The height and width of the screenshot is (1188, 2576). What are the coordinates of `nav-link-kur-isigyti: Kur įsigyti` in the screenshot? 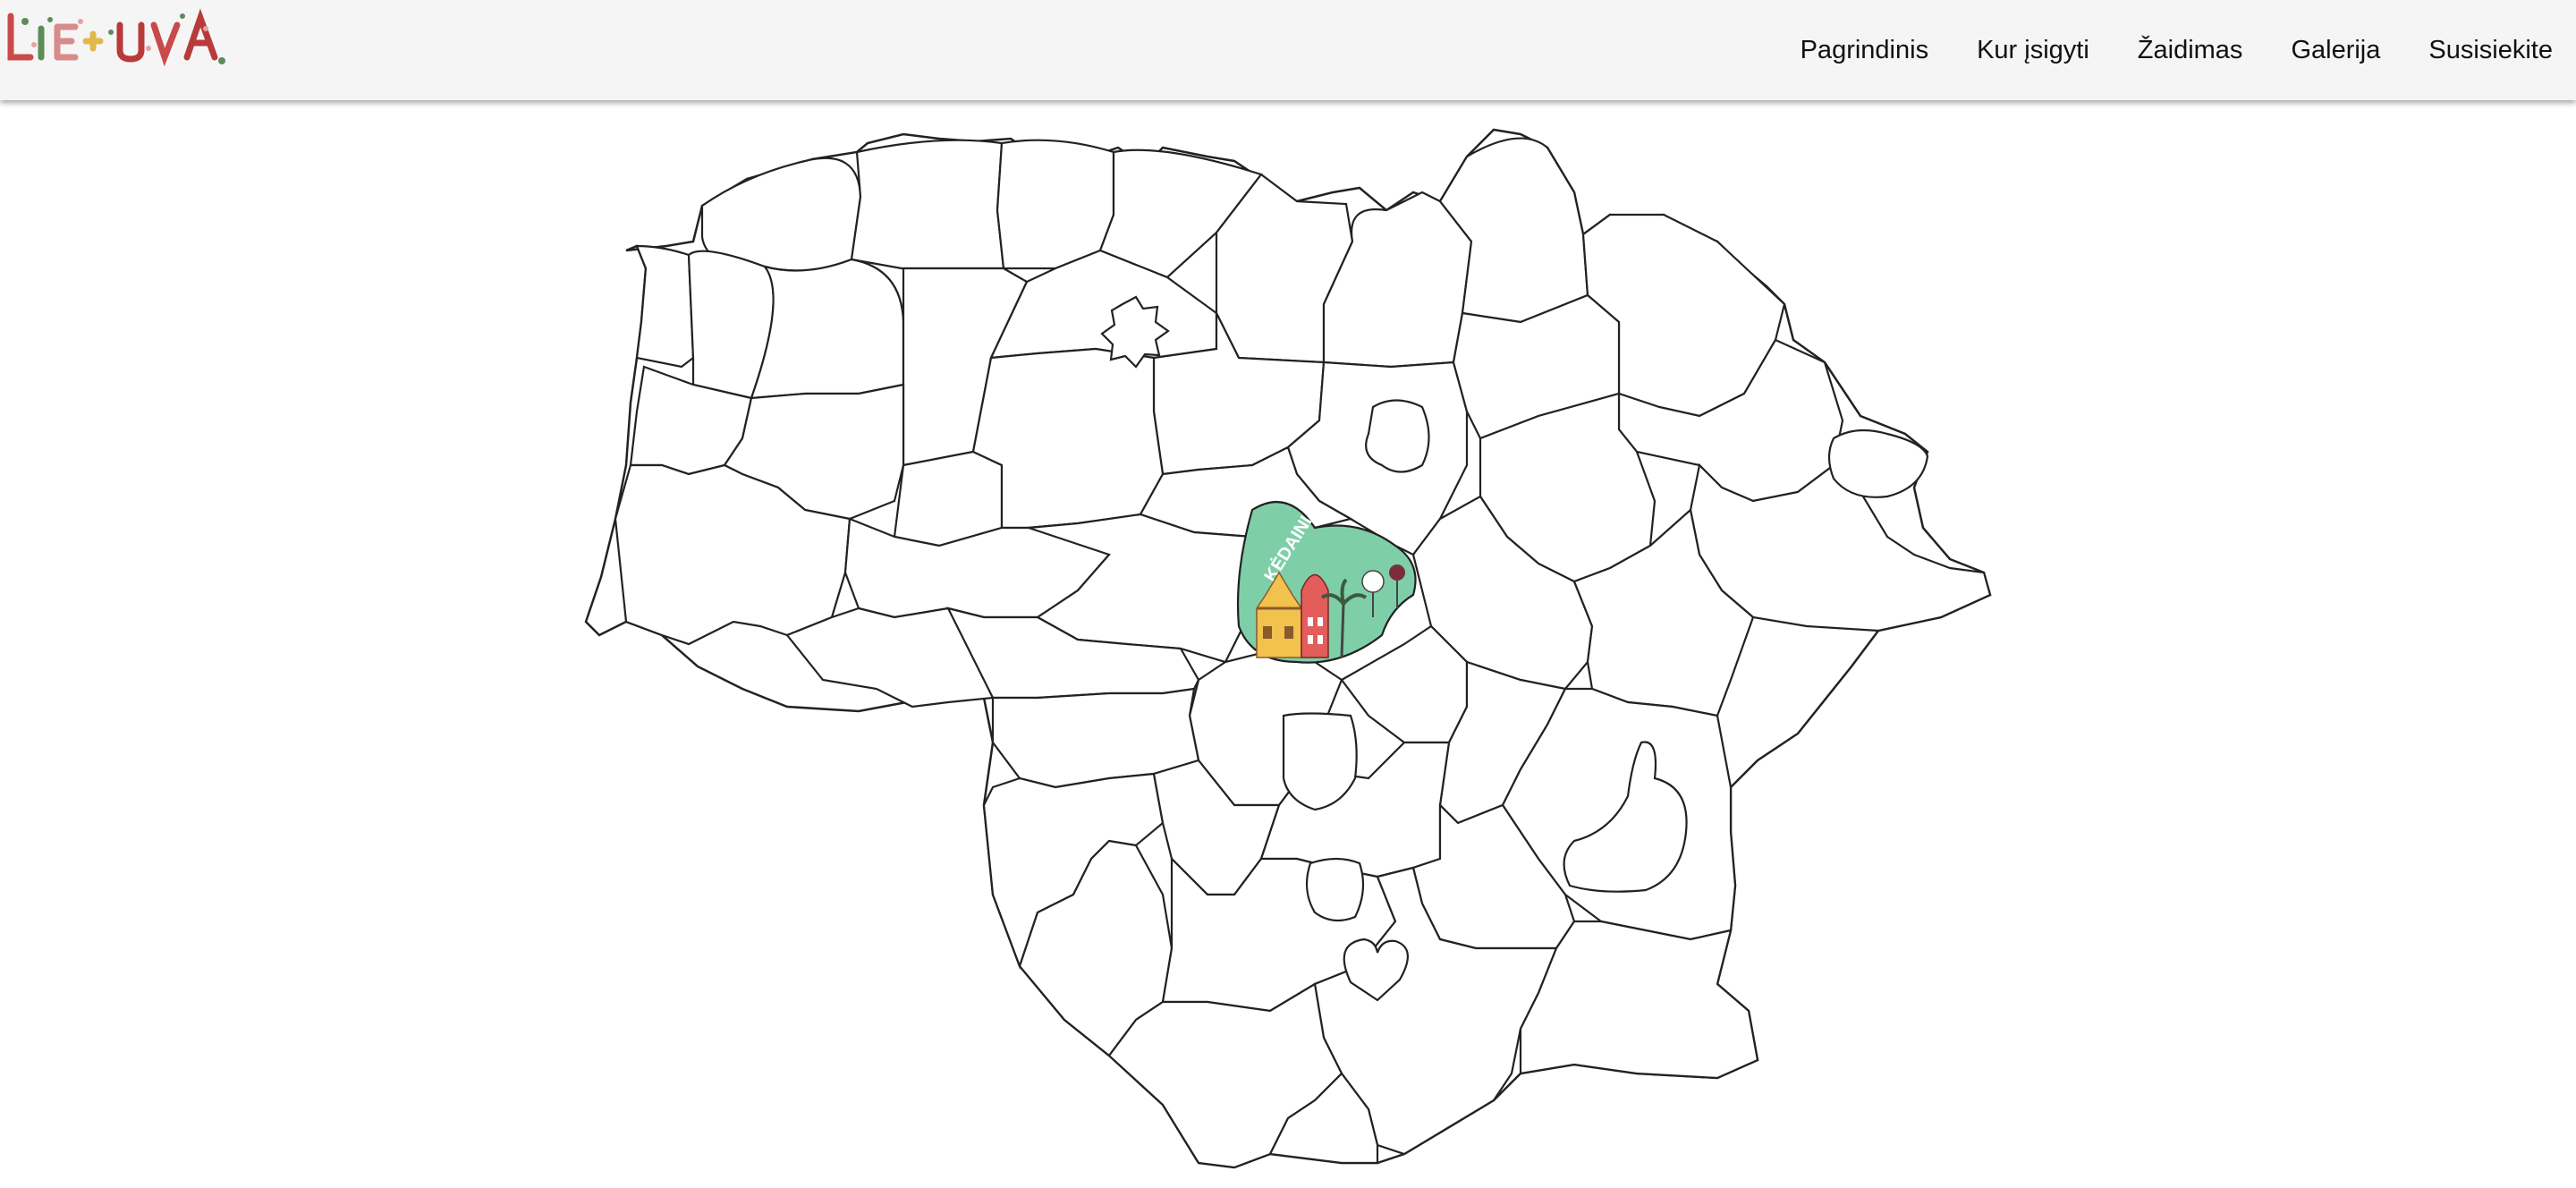 It's located at (2033, 50).